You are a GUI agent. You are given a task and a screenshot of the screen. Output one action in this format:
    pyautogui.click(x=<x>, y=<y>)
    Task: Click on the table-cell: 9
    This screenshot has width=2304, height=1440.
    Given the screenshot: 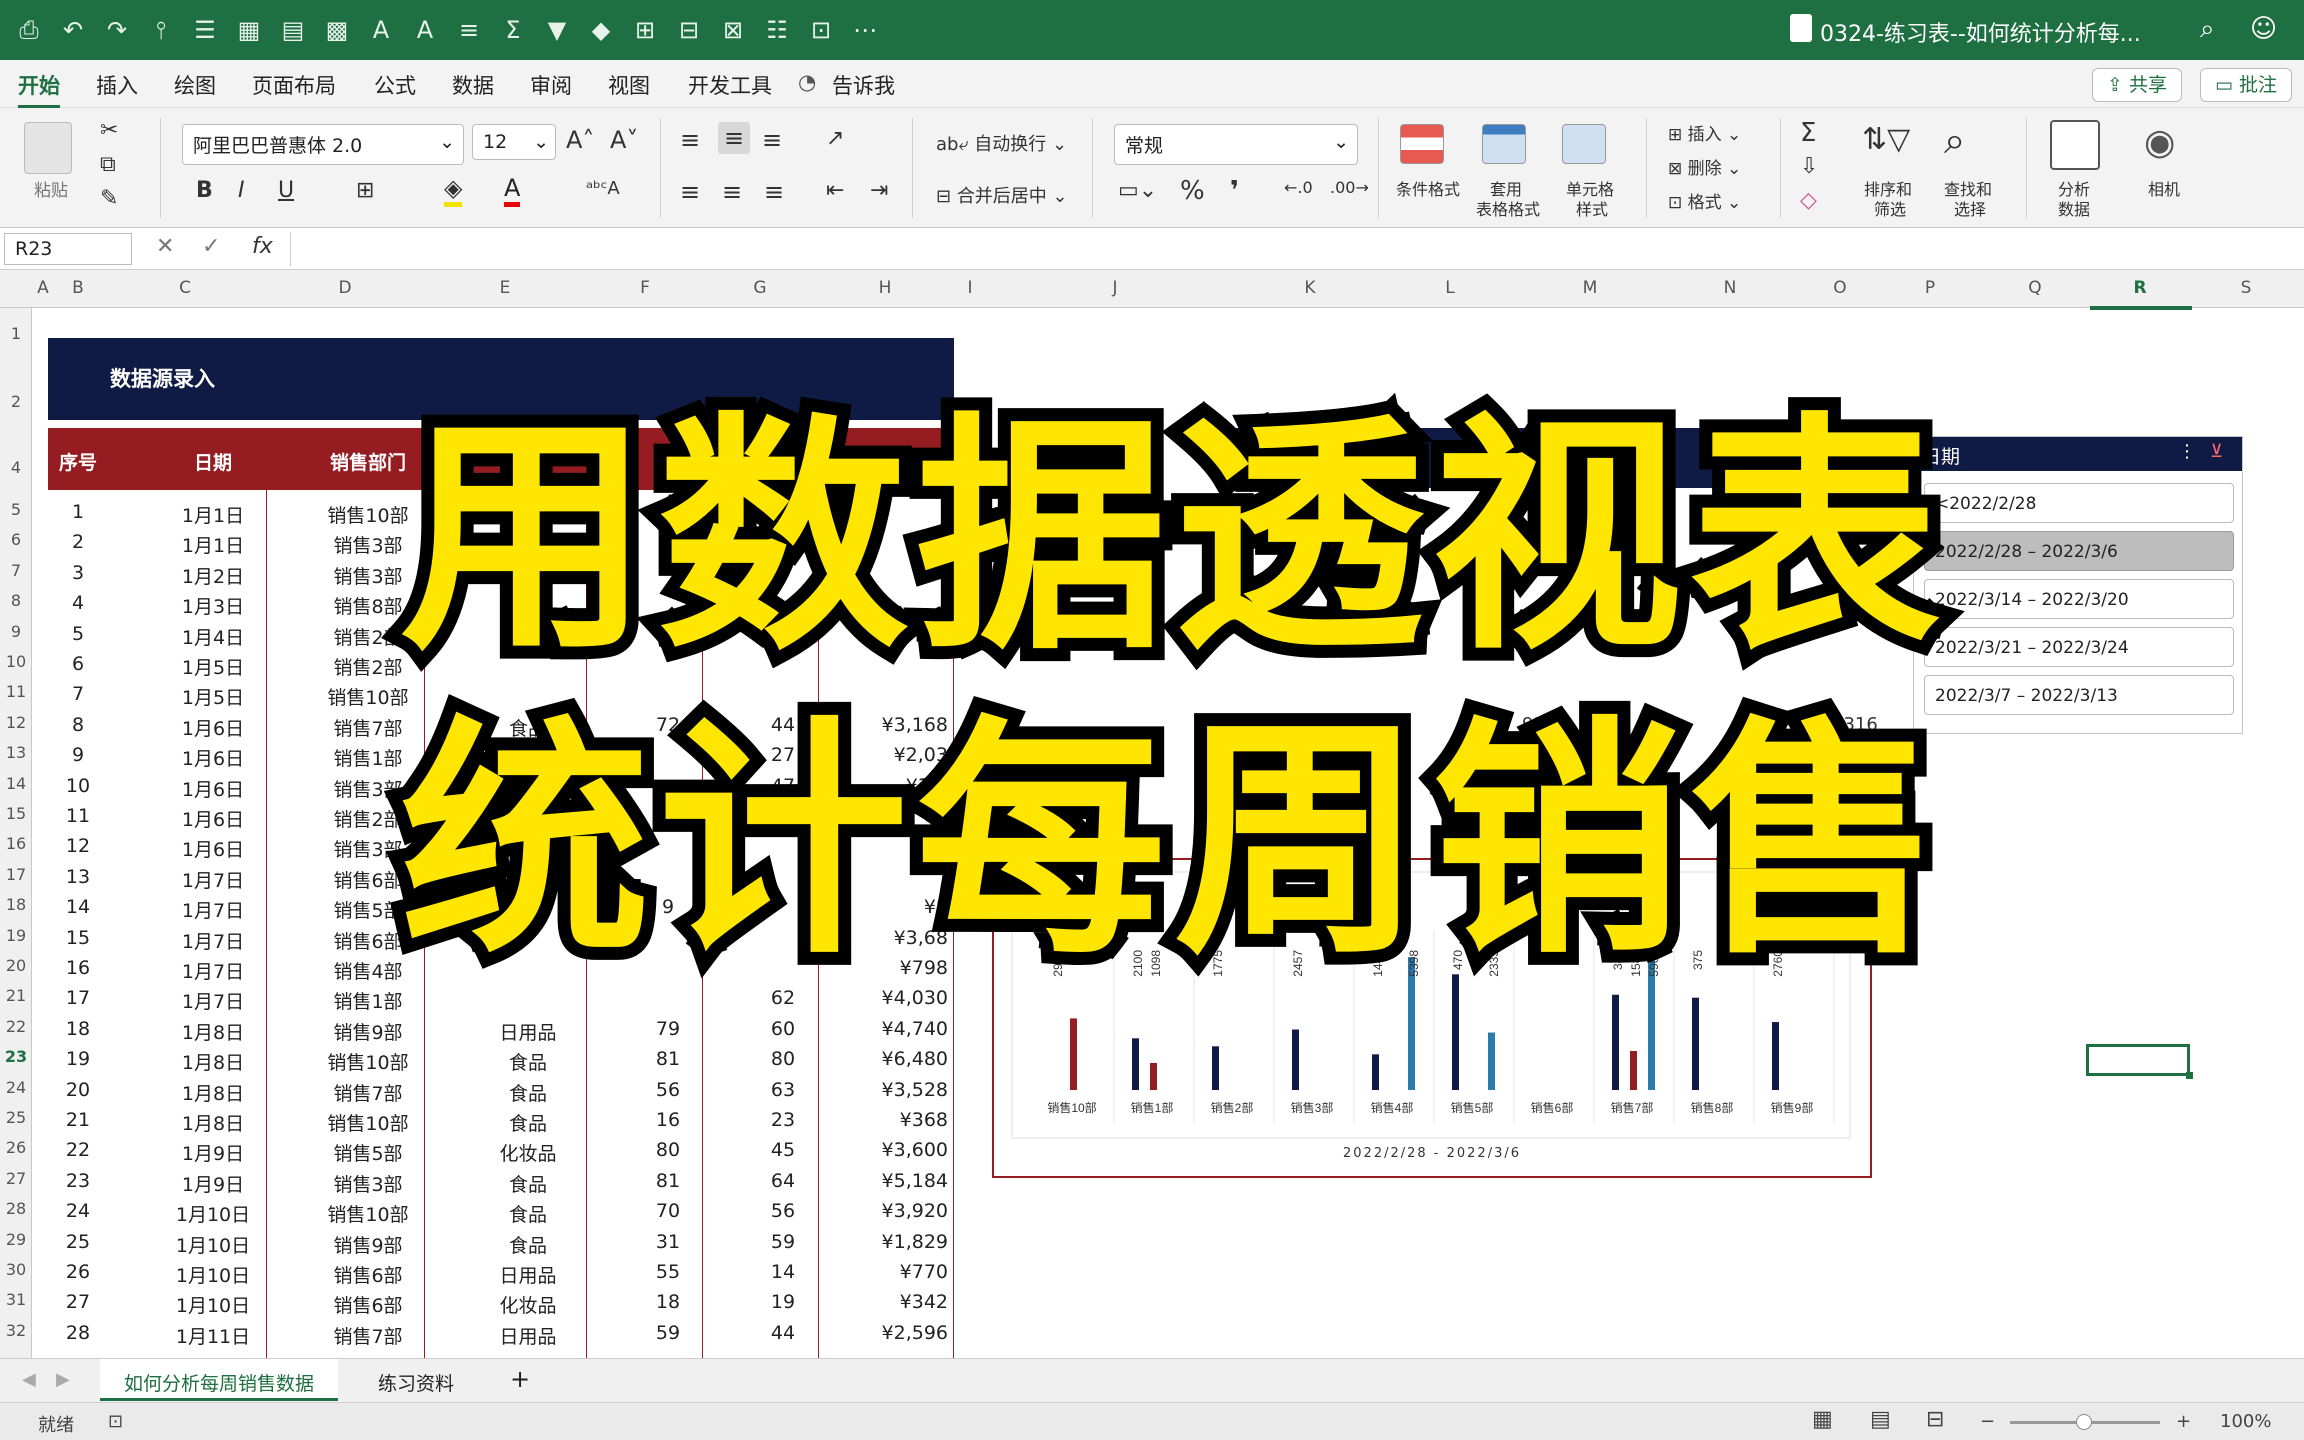 What is the action you would take?
    pyautogui.click(x=78, y=755)
    